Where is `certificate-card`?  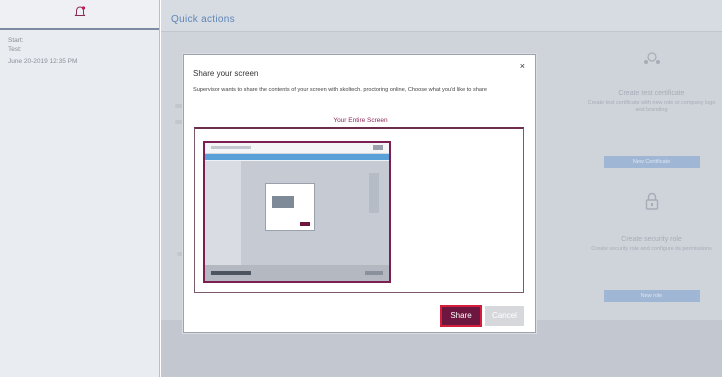 certificate-card is located at coordinates (651, 60).